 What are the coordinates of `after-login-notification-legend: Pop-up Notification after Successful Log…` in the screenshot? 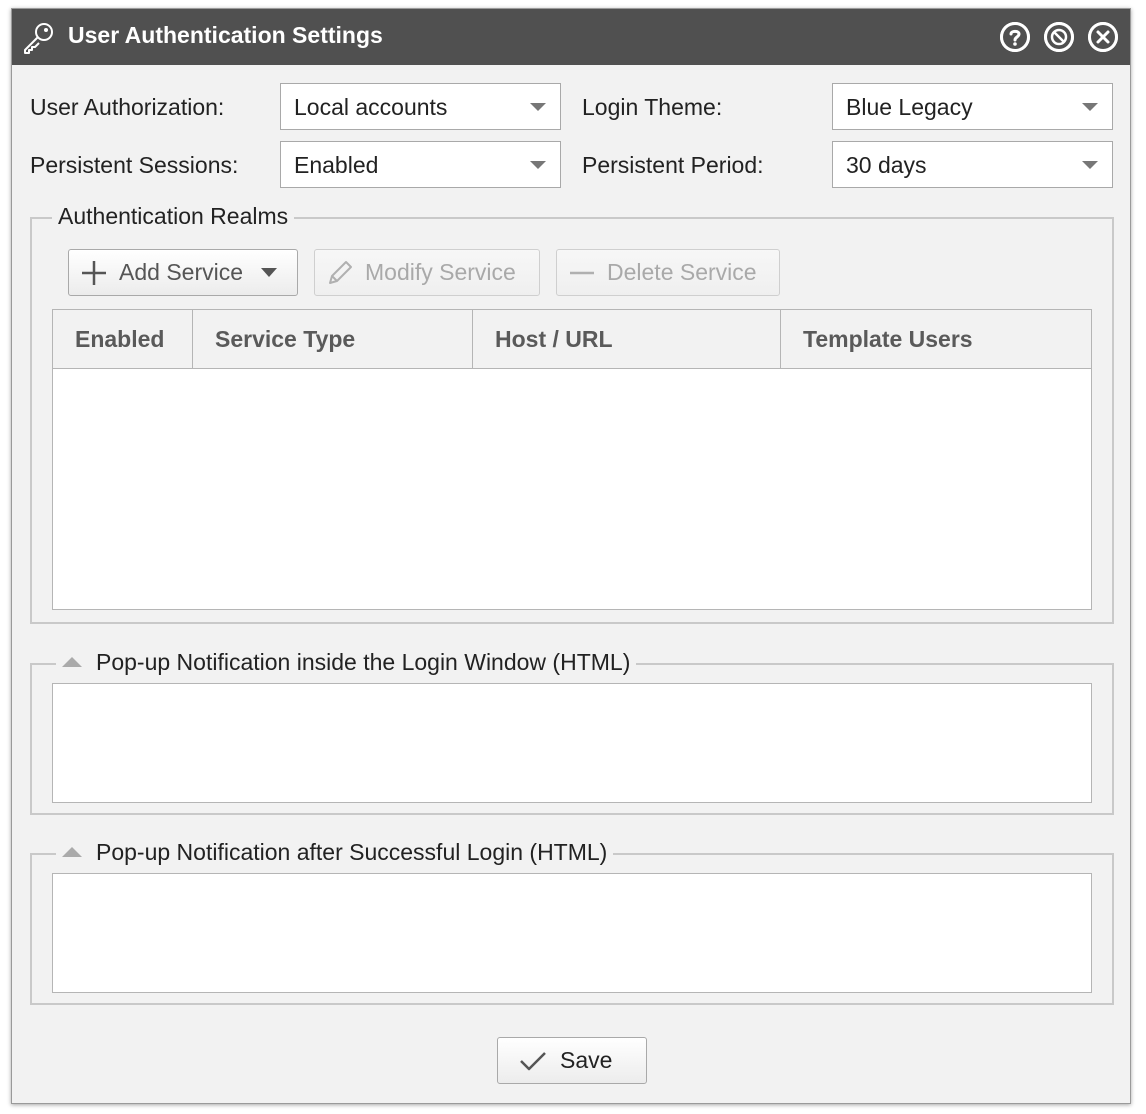 It's located at (335, 852).